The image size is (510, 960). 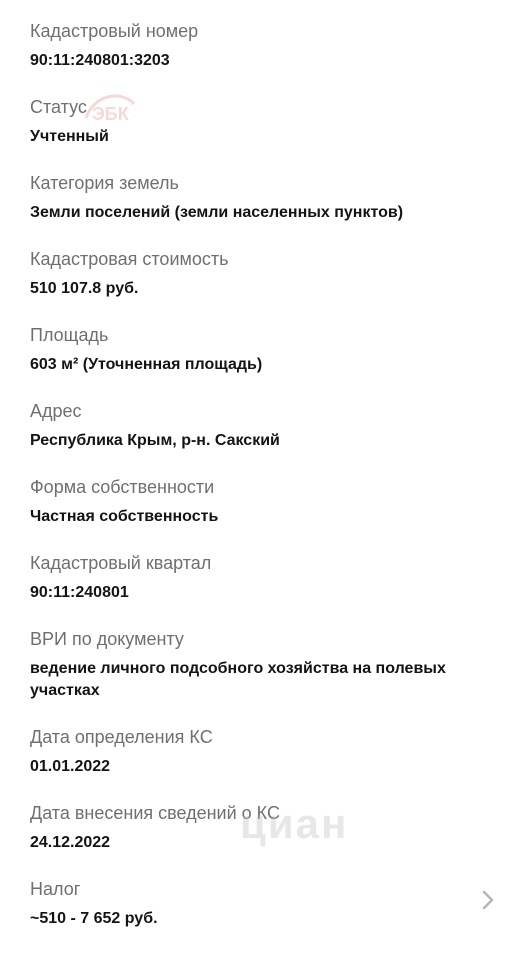 What do you see at coordinates (56, 411) in the screenshot?
I see `field-label: Адрес` at bounding box center [56, 411].